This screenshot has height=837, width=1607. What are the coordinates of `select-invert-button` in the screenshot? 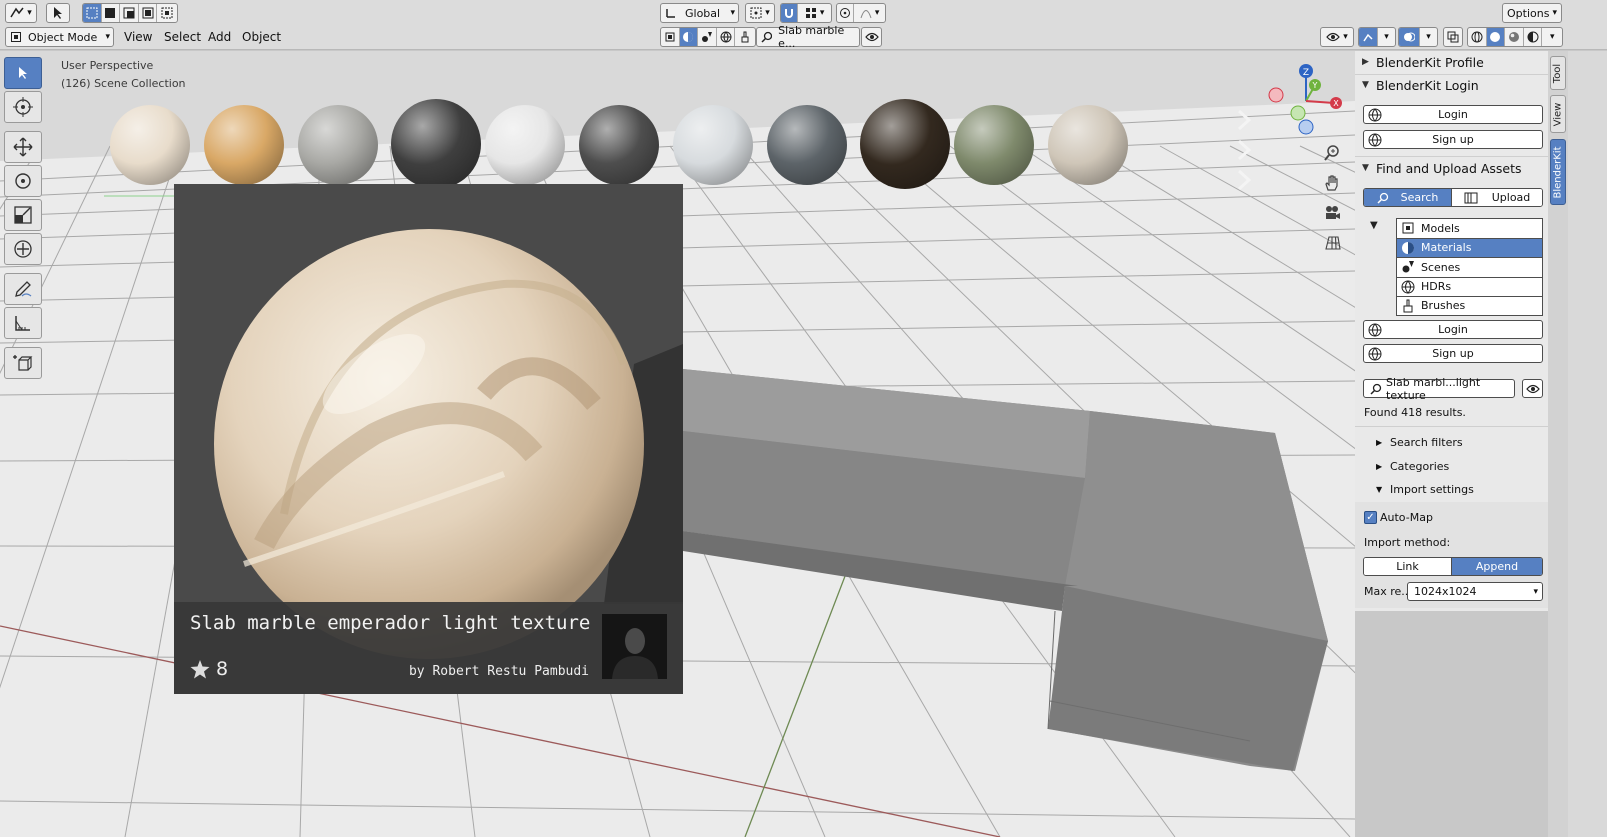 It's located at (148, 13).